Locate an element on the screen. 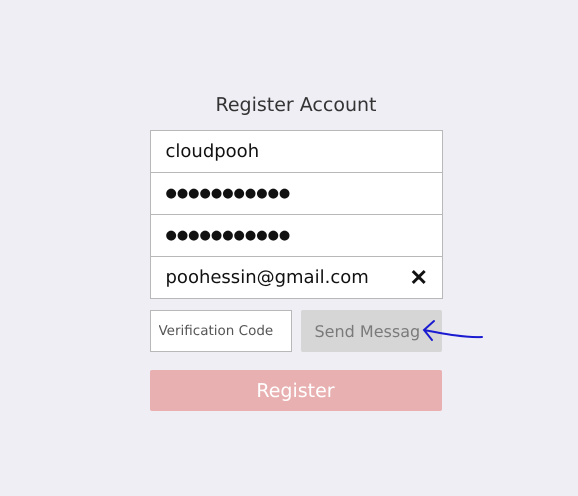 The image size is (578, 496). email-field: poohessin@gmail.com ✕ is located at coordinates (296, 277).